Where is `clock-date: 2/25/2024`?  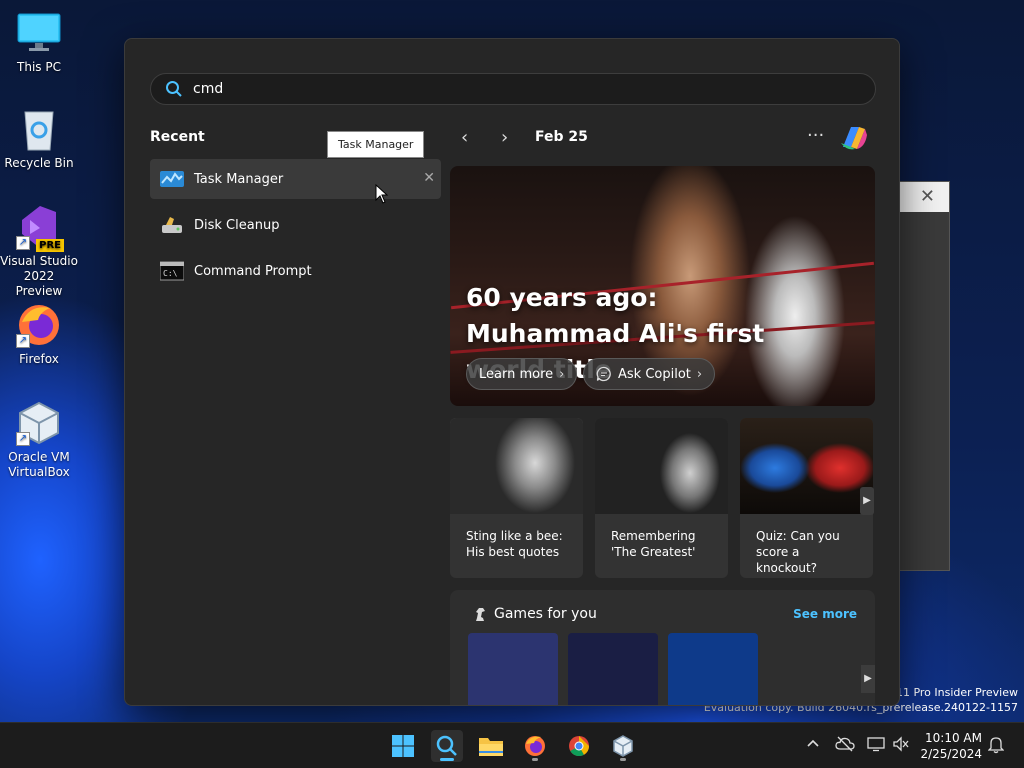
clock-date: 2/25/2024 is located at coordinates (951, 754).